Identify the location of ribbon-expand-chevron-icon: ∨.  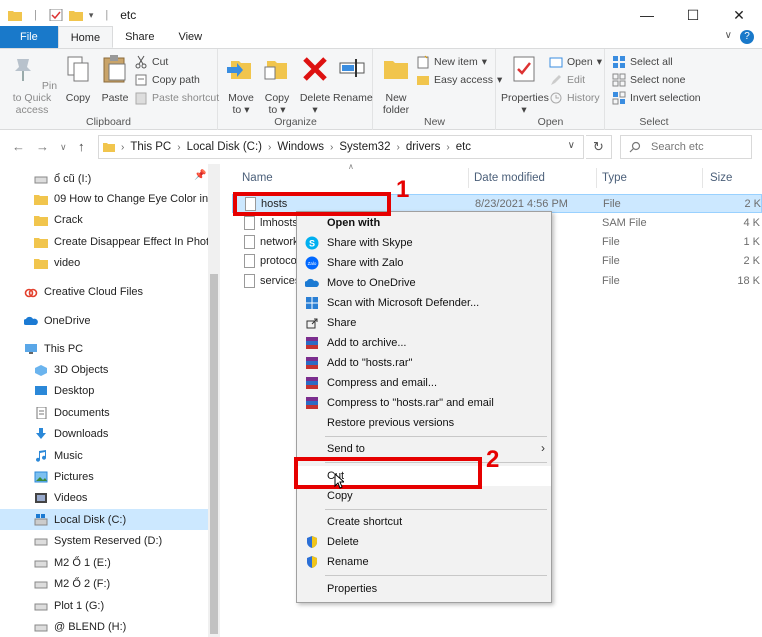
(728, 35).